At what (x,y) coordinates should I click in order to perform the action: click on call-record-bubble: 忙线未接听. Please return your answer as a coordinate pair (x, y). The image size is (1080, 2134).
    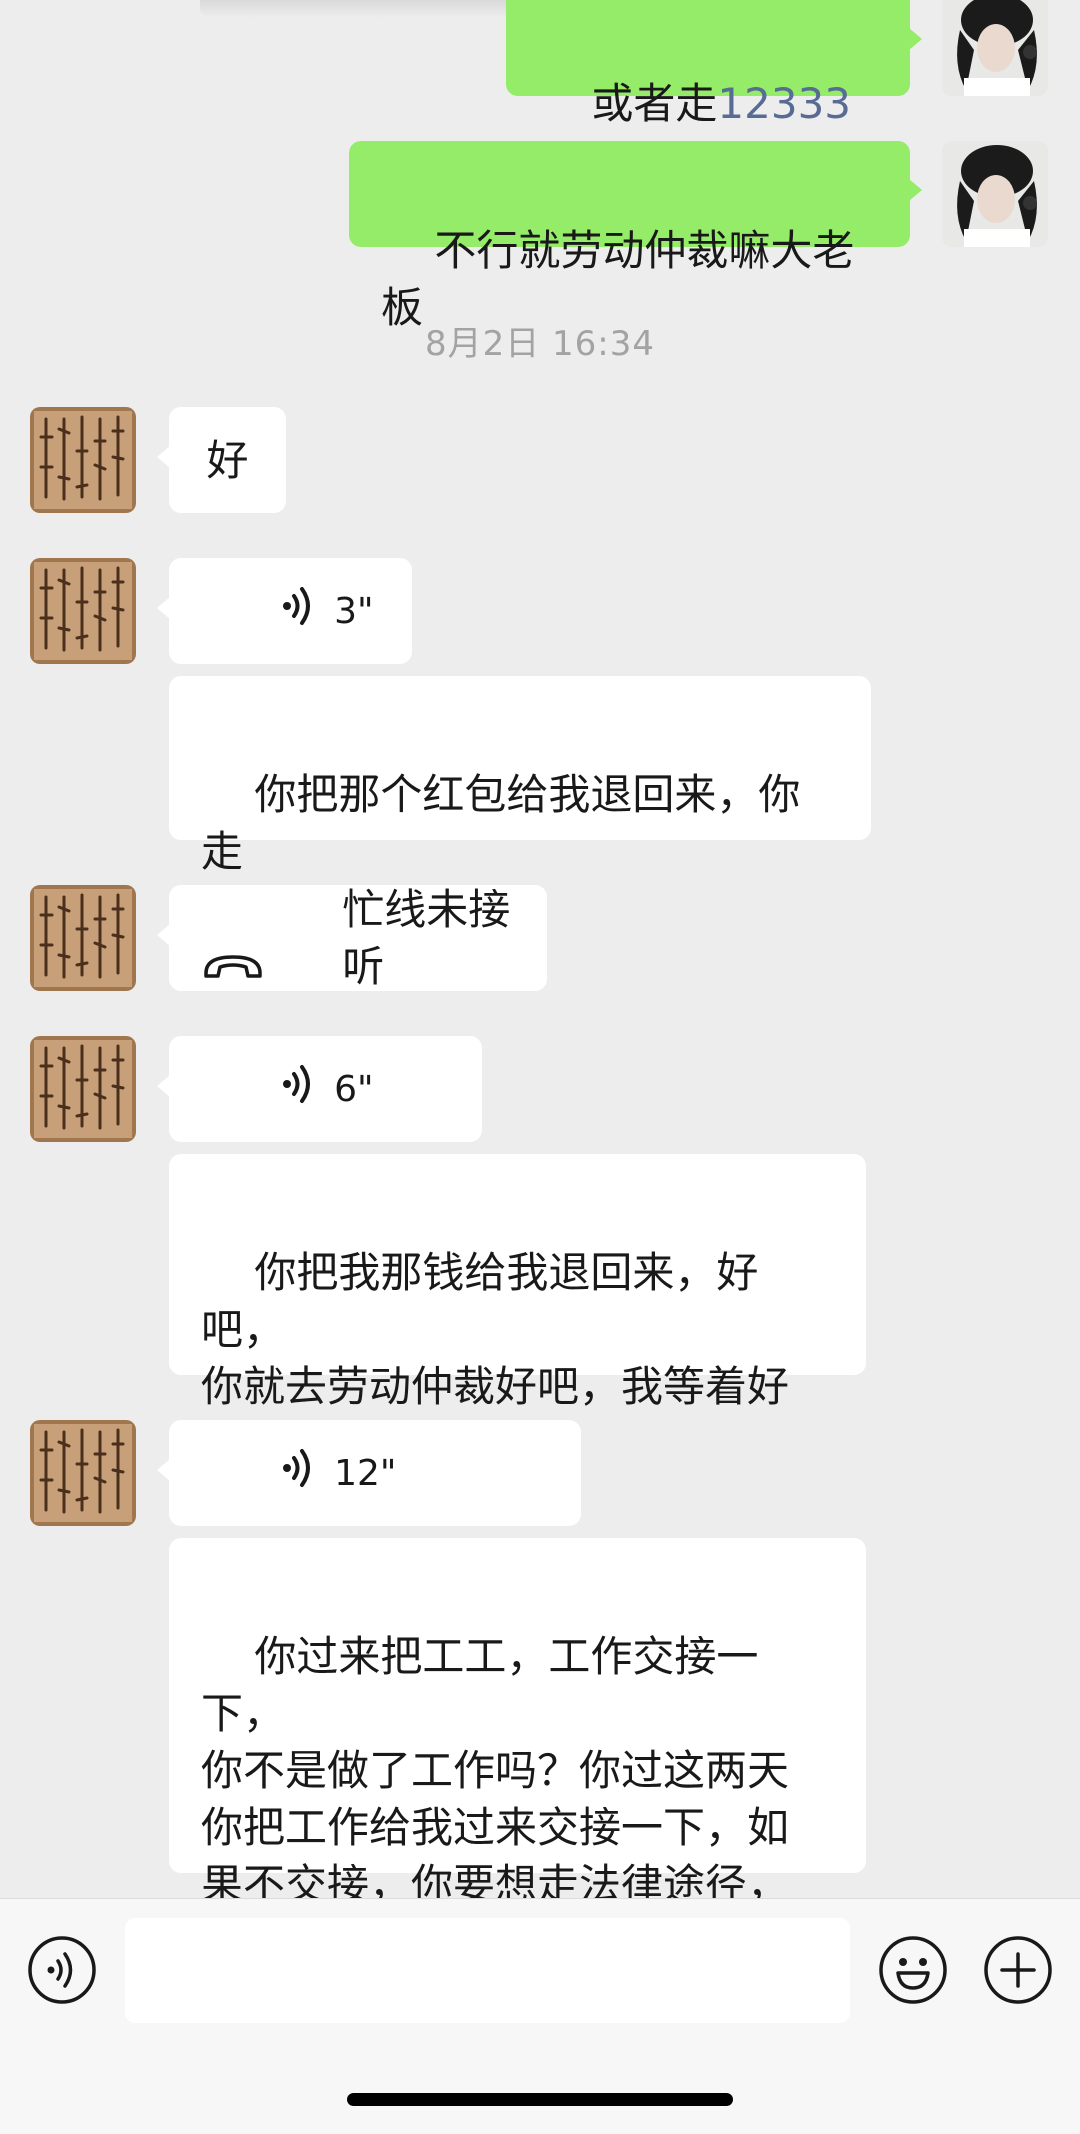
    Looking at the image, I should click on (352, 938).